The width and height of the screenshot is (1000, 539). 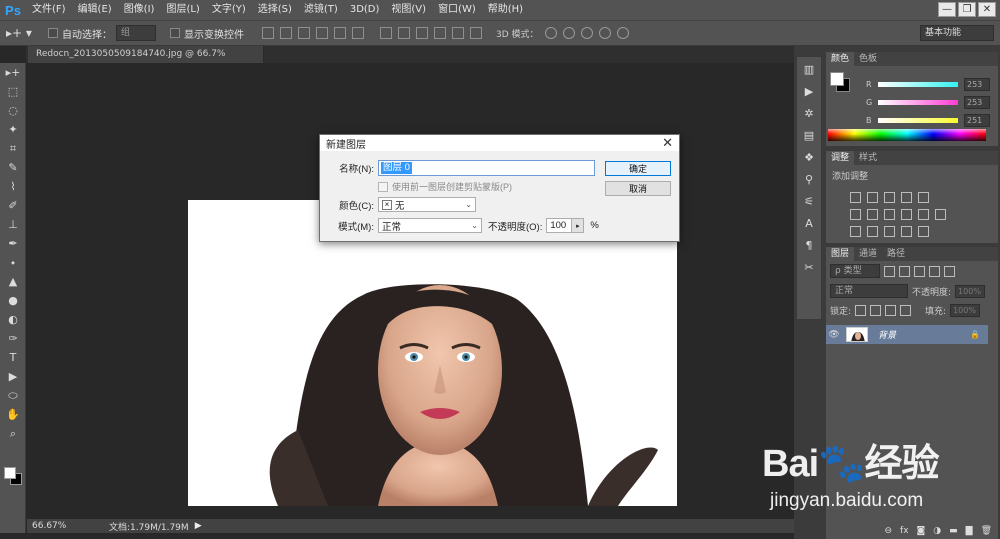 I want to click on 3d-slide-icon, so click(x=604, y=33).